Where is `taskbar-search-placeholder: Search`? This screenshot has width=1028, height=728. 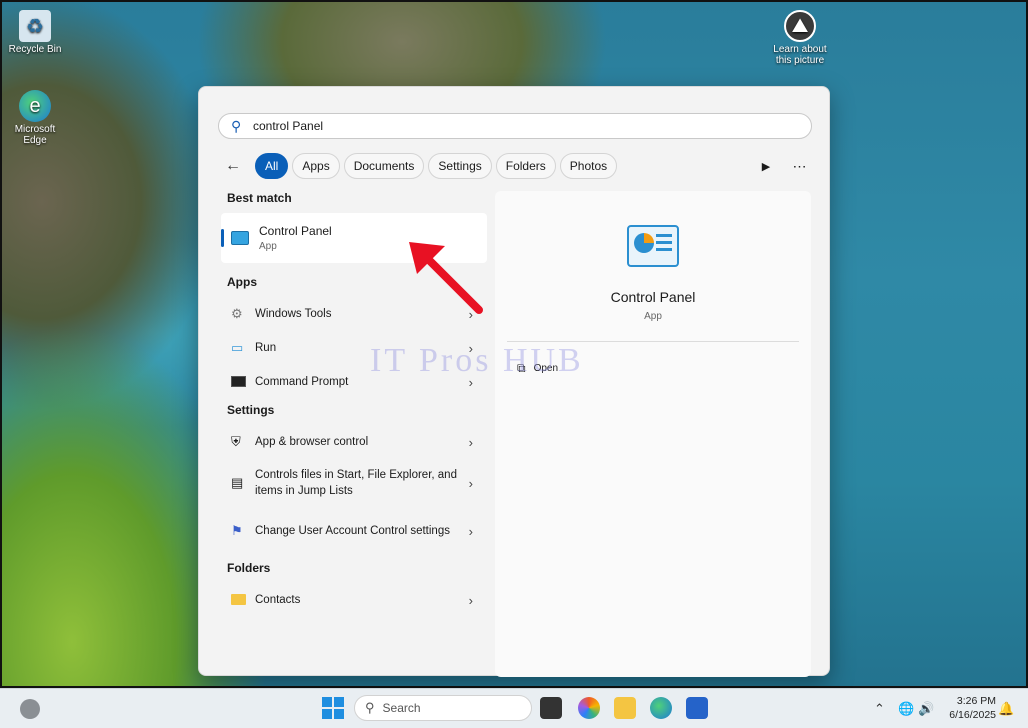
taskbar-search-placeholder: Search is located at coordinates (401, 708).